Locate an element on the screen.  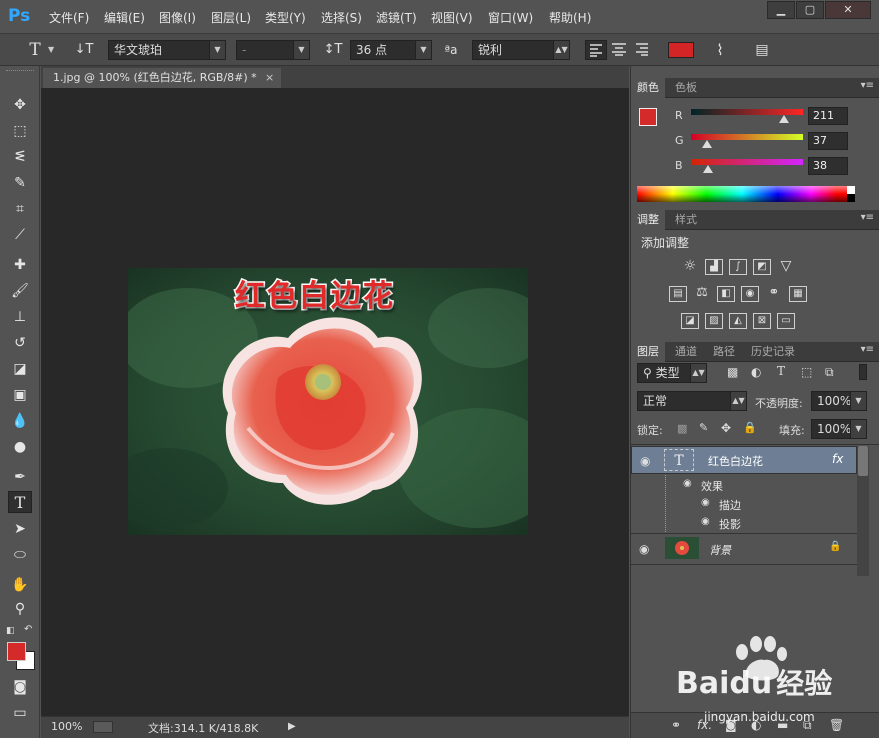
clone-stamp-tool-icon: ⊥ is located at coordinates (20, 317).